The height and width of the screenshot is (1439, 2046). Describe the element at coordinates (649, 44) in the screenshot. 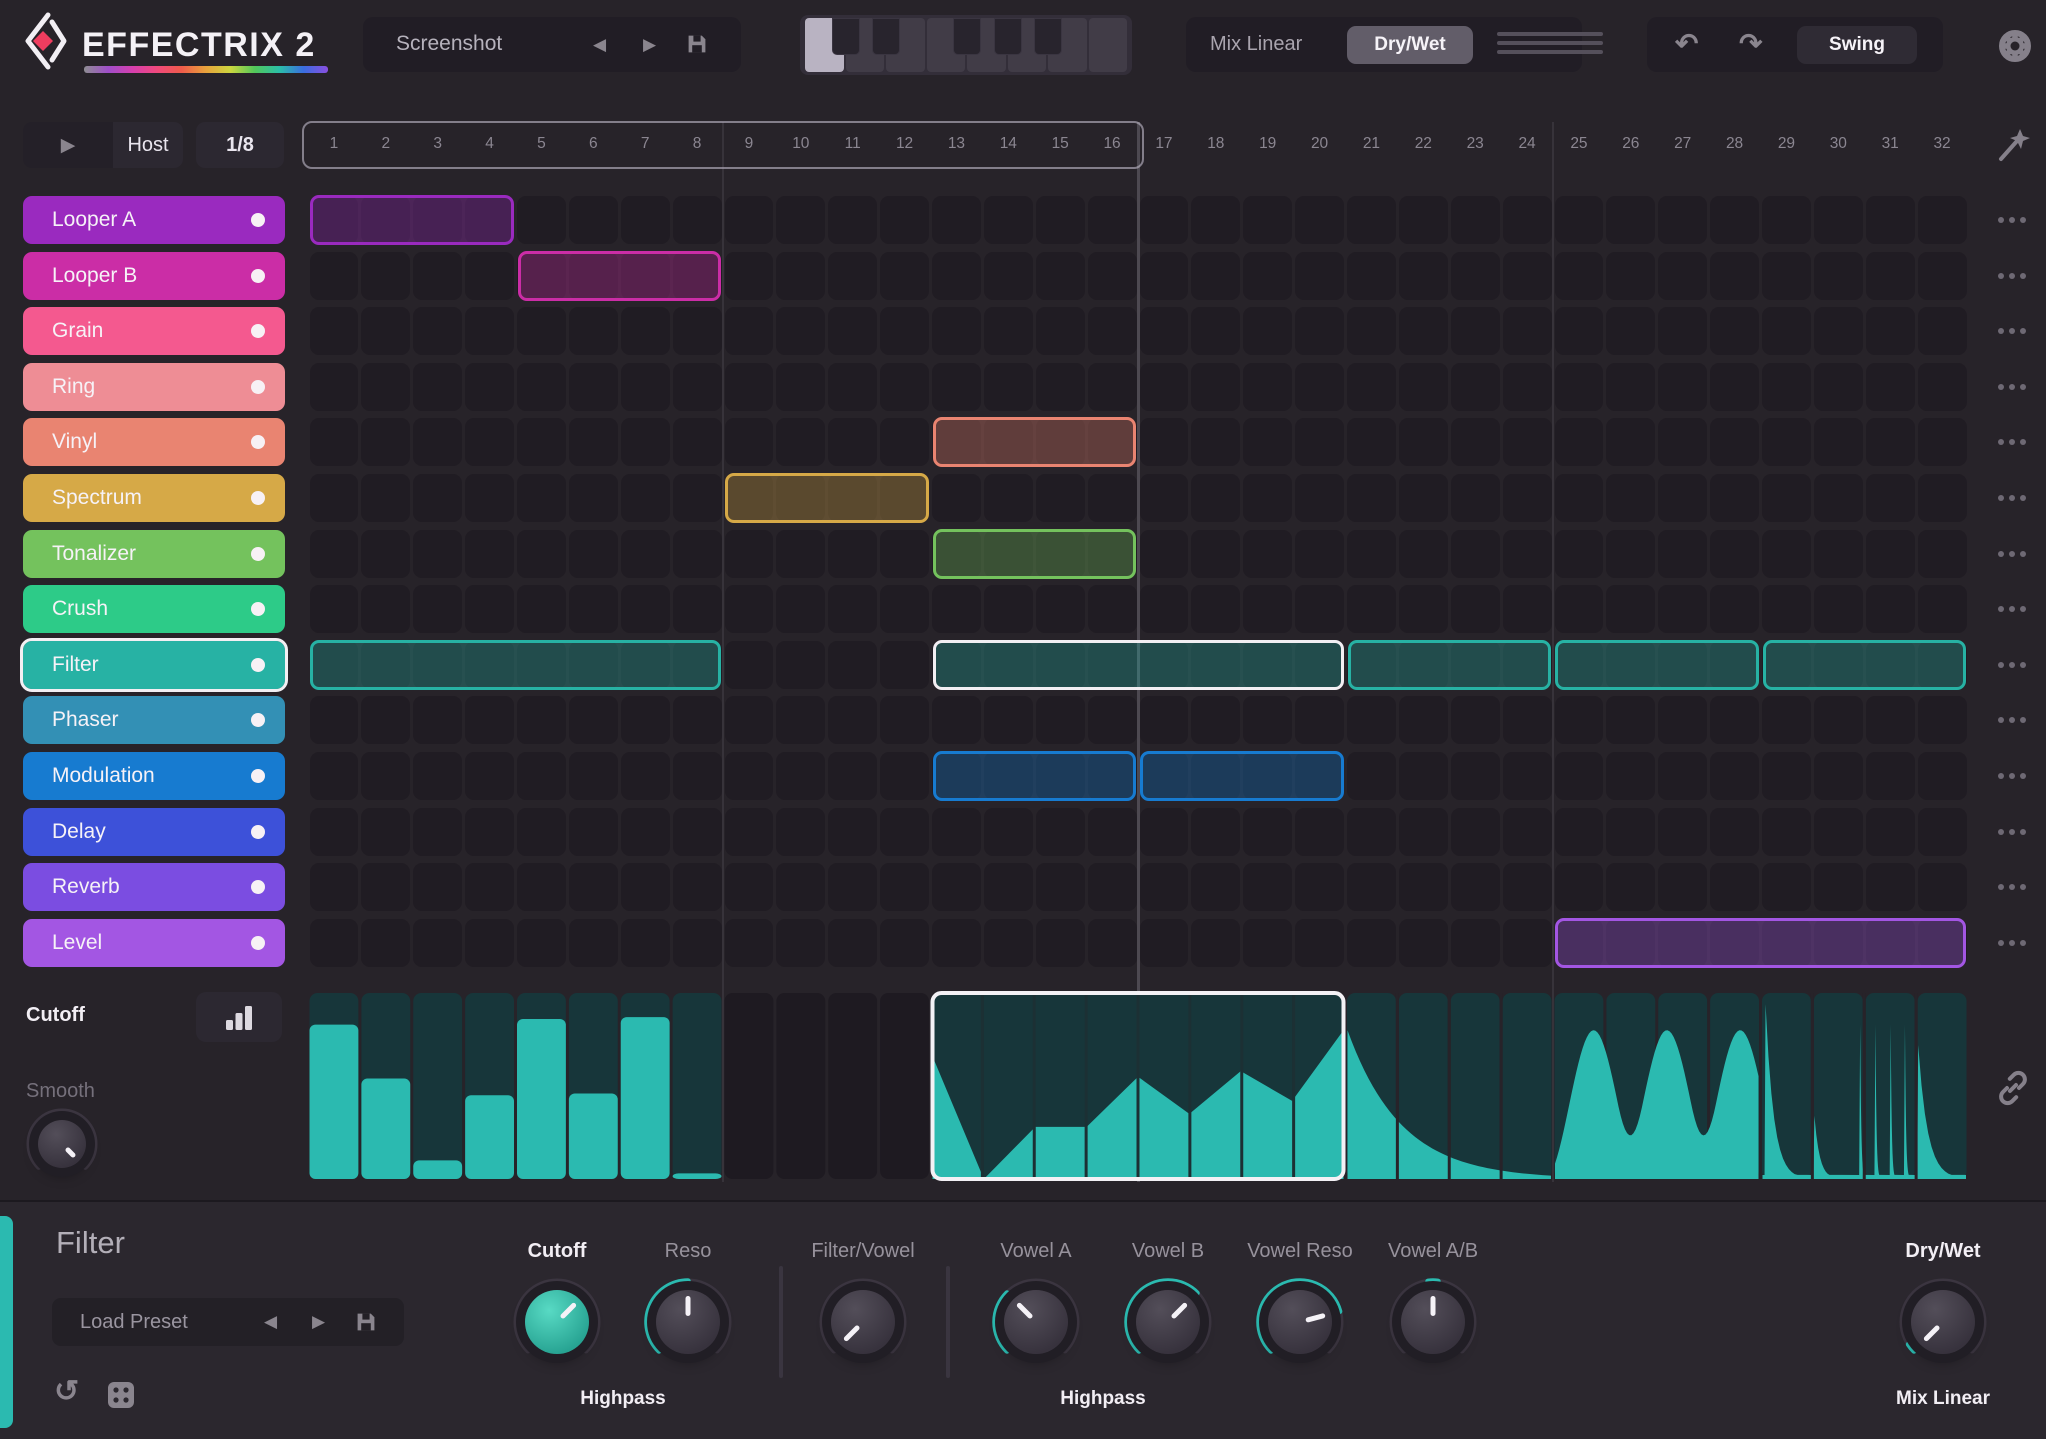

I see `preset-next-button: ▶` at that location.